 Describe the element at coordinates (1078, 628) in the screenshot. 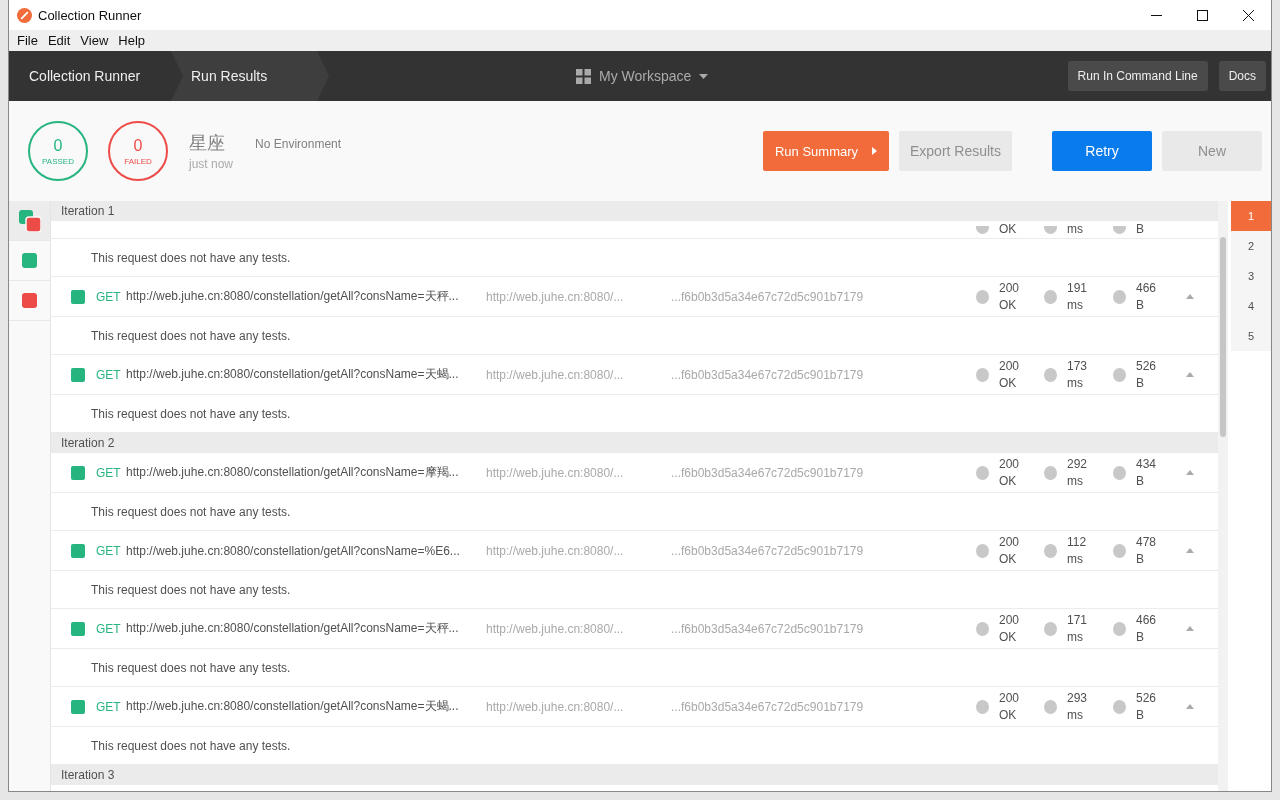

I see `time-text: 171 ms` at that location.